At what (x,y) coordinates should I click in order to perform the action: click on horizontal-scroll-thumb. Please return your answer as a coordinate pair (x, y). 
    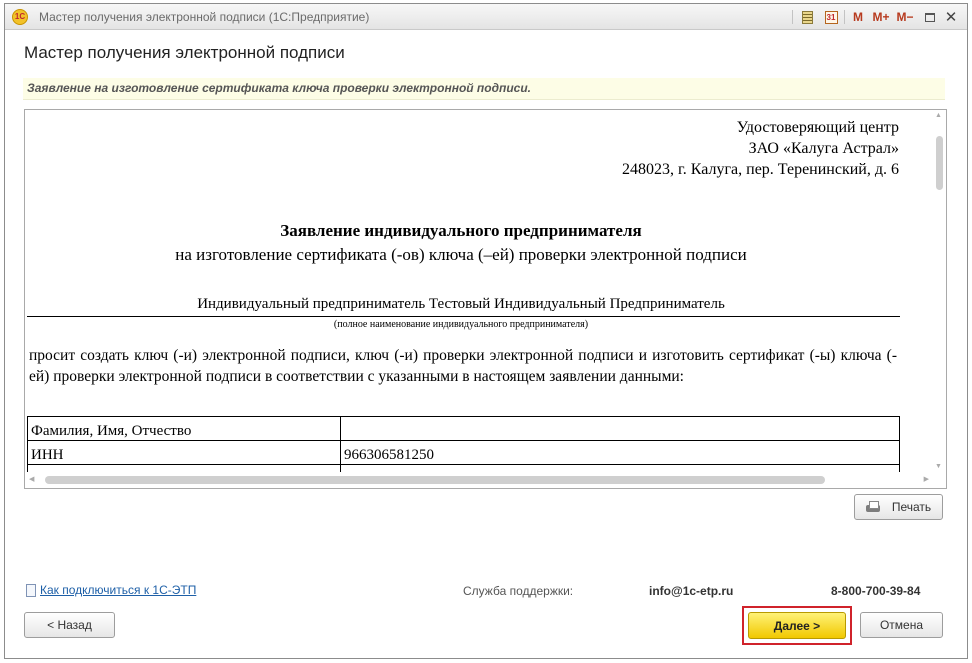
    Looking at the image, I should click on (435, 480).